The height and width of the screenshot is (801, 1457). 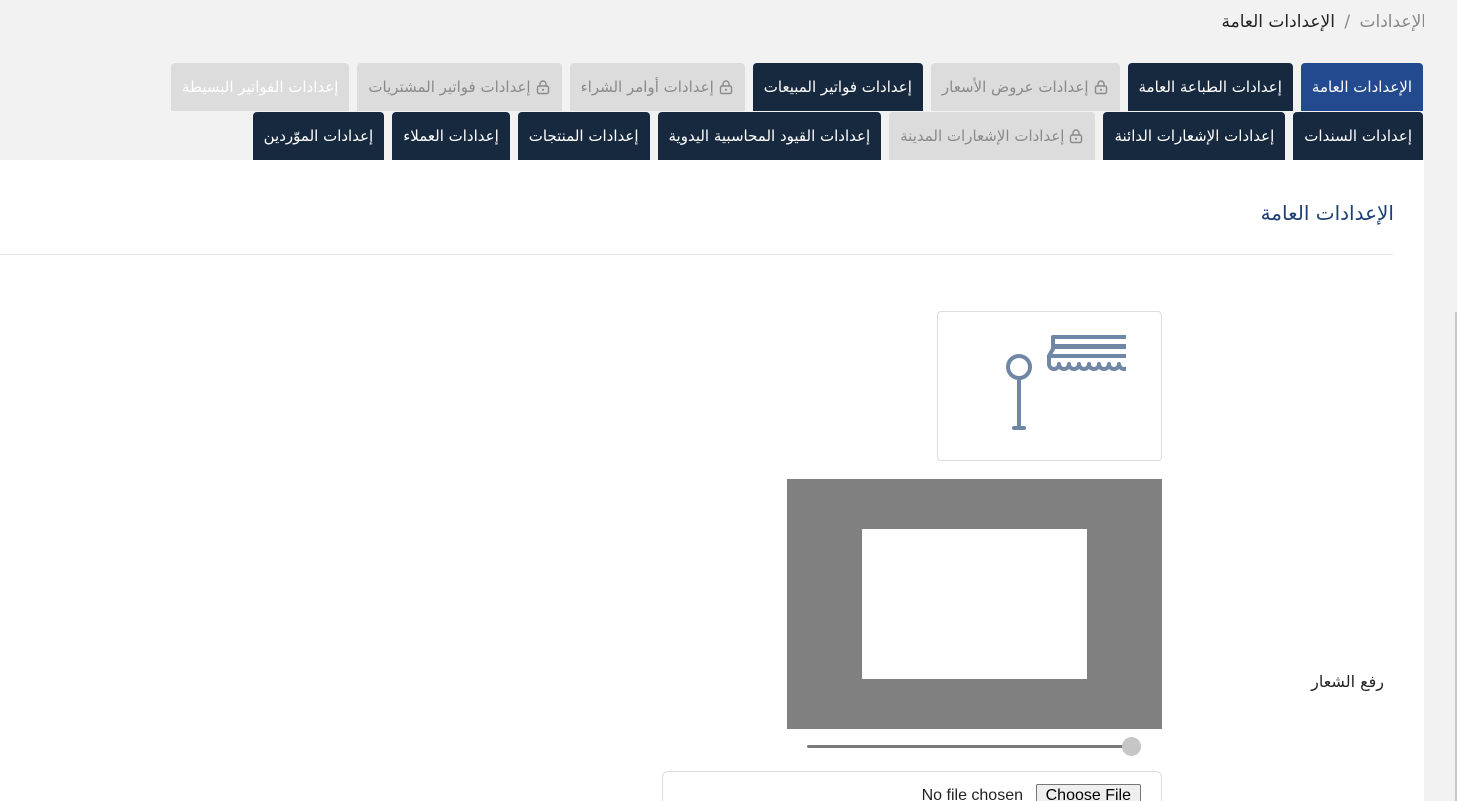 I want to click on tab-simple-invoices-settings: إعدادات الفواتير البسيطة, so click(x=260, y=87).